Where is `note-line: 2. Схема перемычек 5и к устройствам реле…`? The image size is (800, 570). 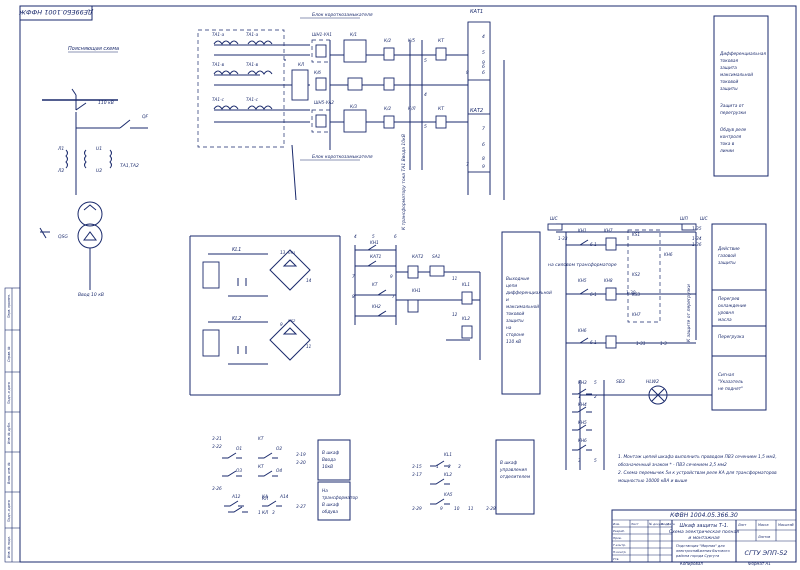
note-line: 2. Схема перемычек 5и к устройствам реле… is located at coordinates (697, 473).